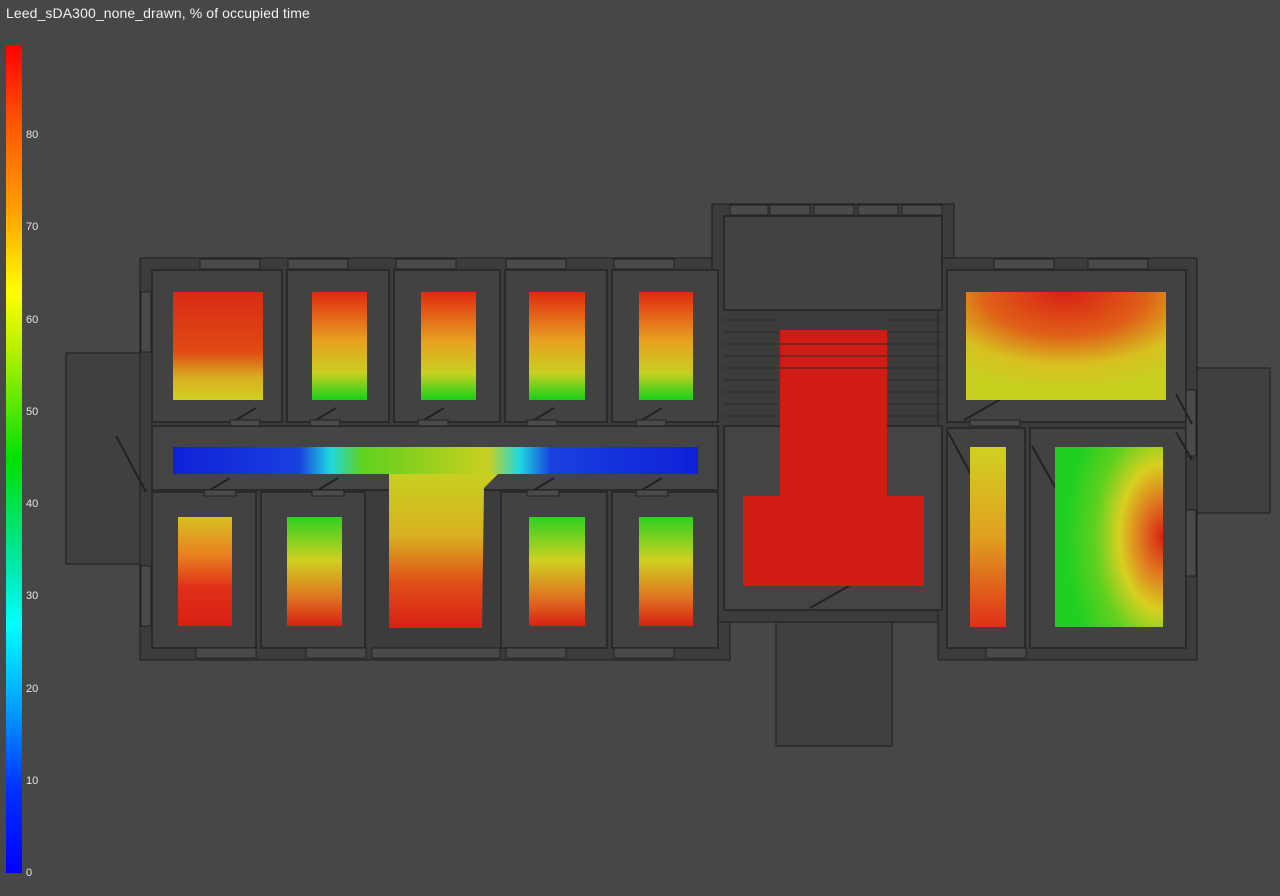  I want to click on corridor-result, so click(435, 460).